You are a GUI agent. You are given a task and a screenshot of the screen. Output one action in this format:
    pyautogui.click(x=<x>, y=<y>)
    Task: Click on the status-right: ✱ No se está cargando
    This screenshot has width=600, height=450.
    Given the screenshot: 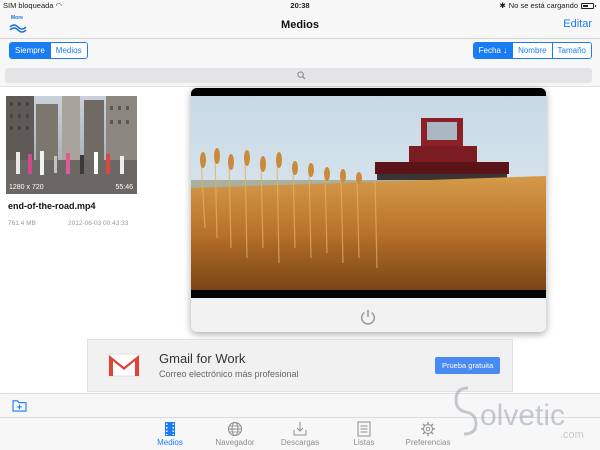 What is the action you would take?
    pyautogui.click(x=547, y=5)
    